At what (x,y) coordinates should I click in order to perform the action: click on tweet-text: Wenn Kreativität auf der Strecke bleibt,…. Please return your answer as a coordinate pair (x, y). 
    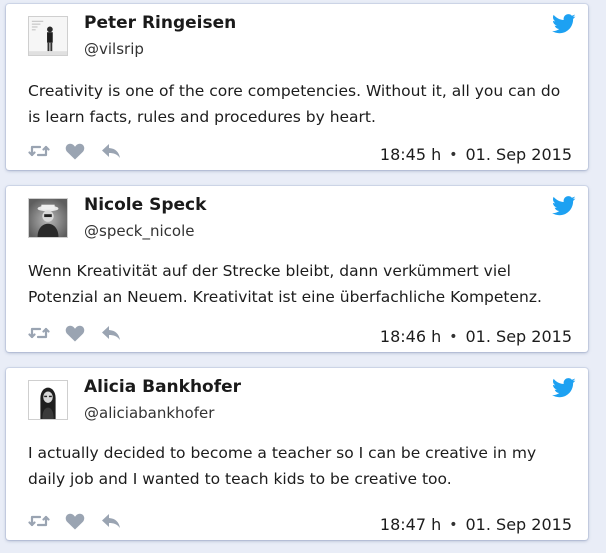
    Looking at the image, I should click on (285, 284).